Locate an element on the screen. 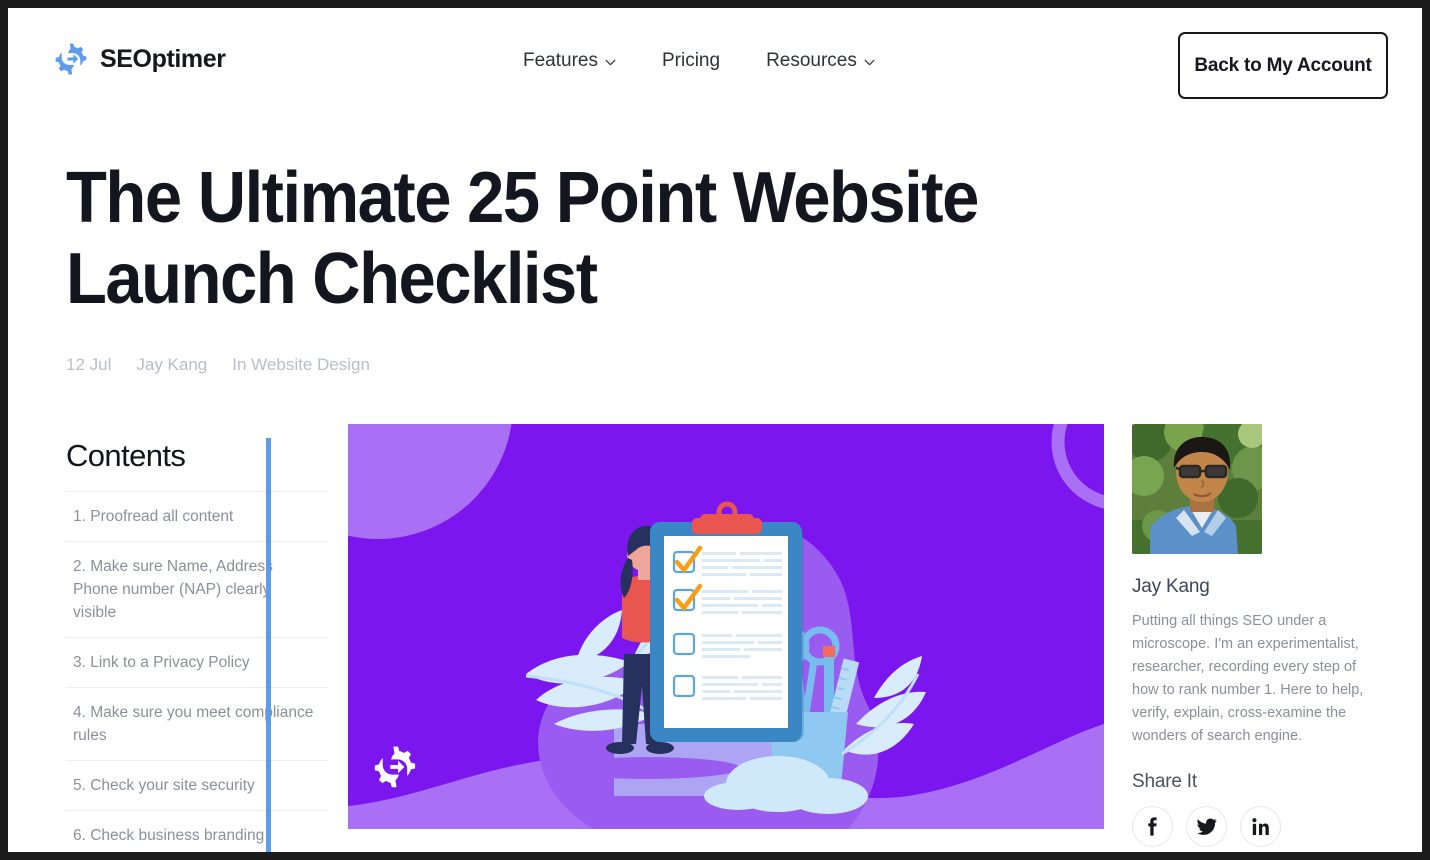 The height and width of the screenshot is (860, 1430). linkedin-icon is located at coordinates (1260, 826).